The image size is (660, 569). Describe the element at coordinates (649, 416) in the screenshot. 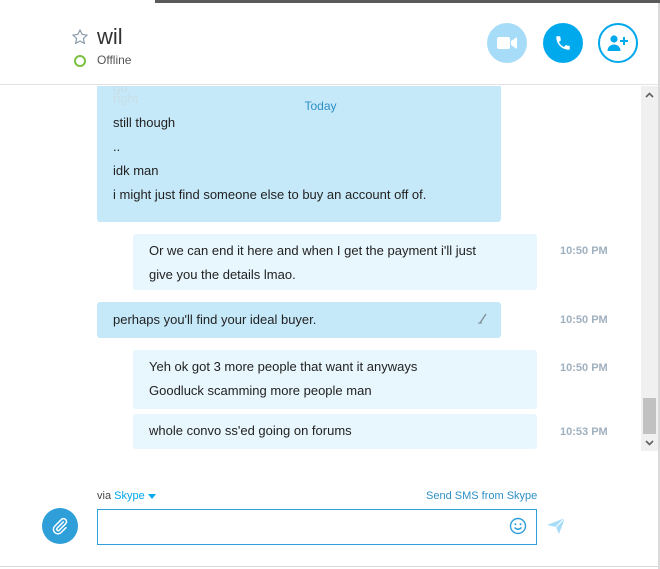

I see `scroll-thumb` at that location.